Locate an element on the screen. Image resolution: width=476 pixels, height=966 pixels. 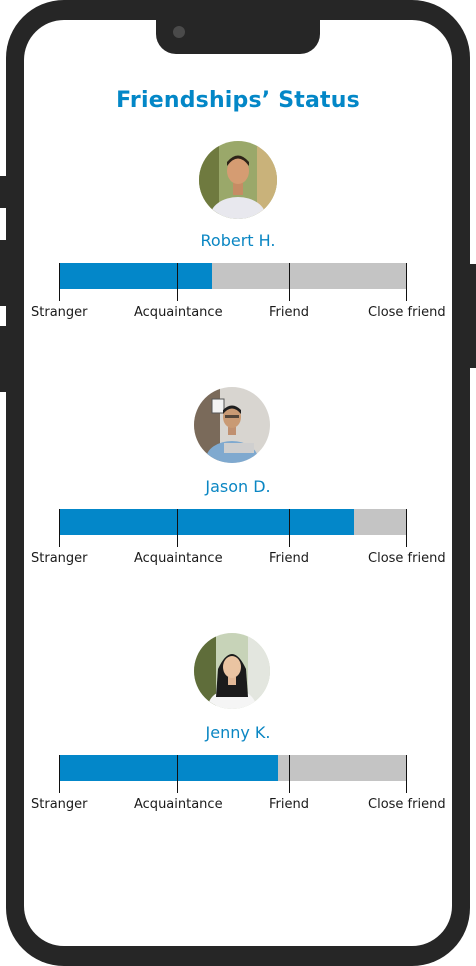
camera-icon is located at coordinates (179, 32).